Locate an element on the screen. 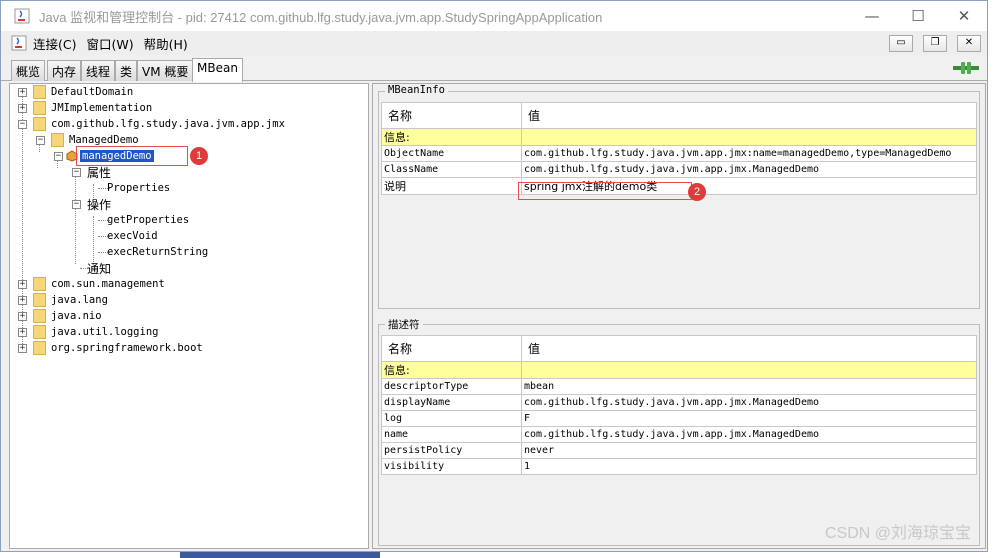 The width and height of the screenshot is (996, 558). tree-domain: + com.sun.management is located at coordinates (91, 284).